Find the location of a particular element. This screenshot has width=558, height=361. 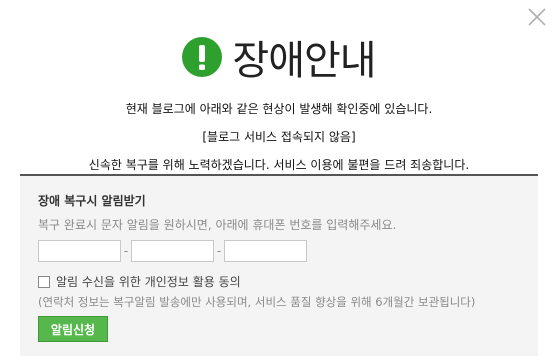

page-title: 장애안내 is located at coordinates (304, 61).